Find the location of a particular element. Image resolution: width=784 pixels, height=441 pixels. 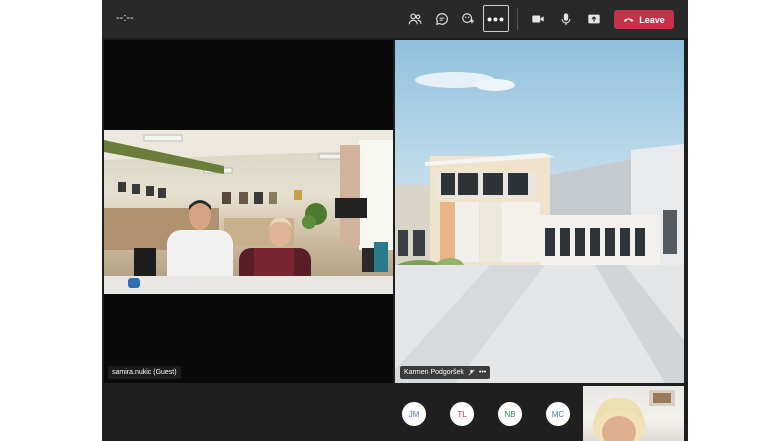

more-actions-button: ••• is located at coordinates (496, 18).